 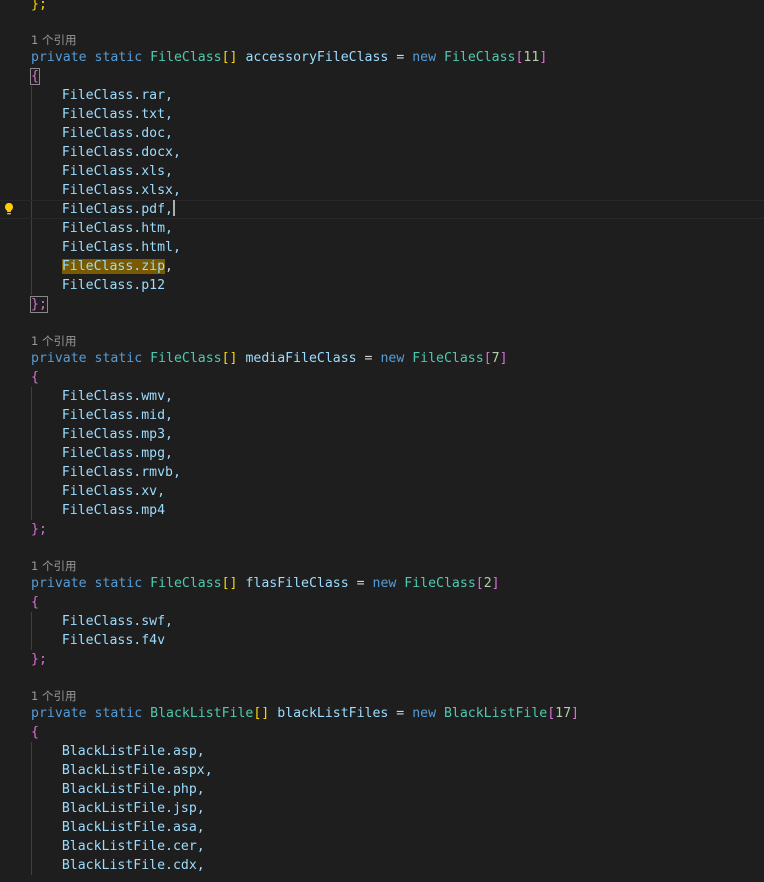 I want to click on array-size: 11, so click(x=531, y=57).